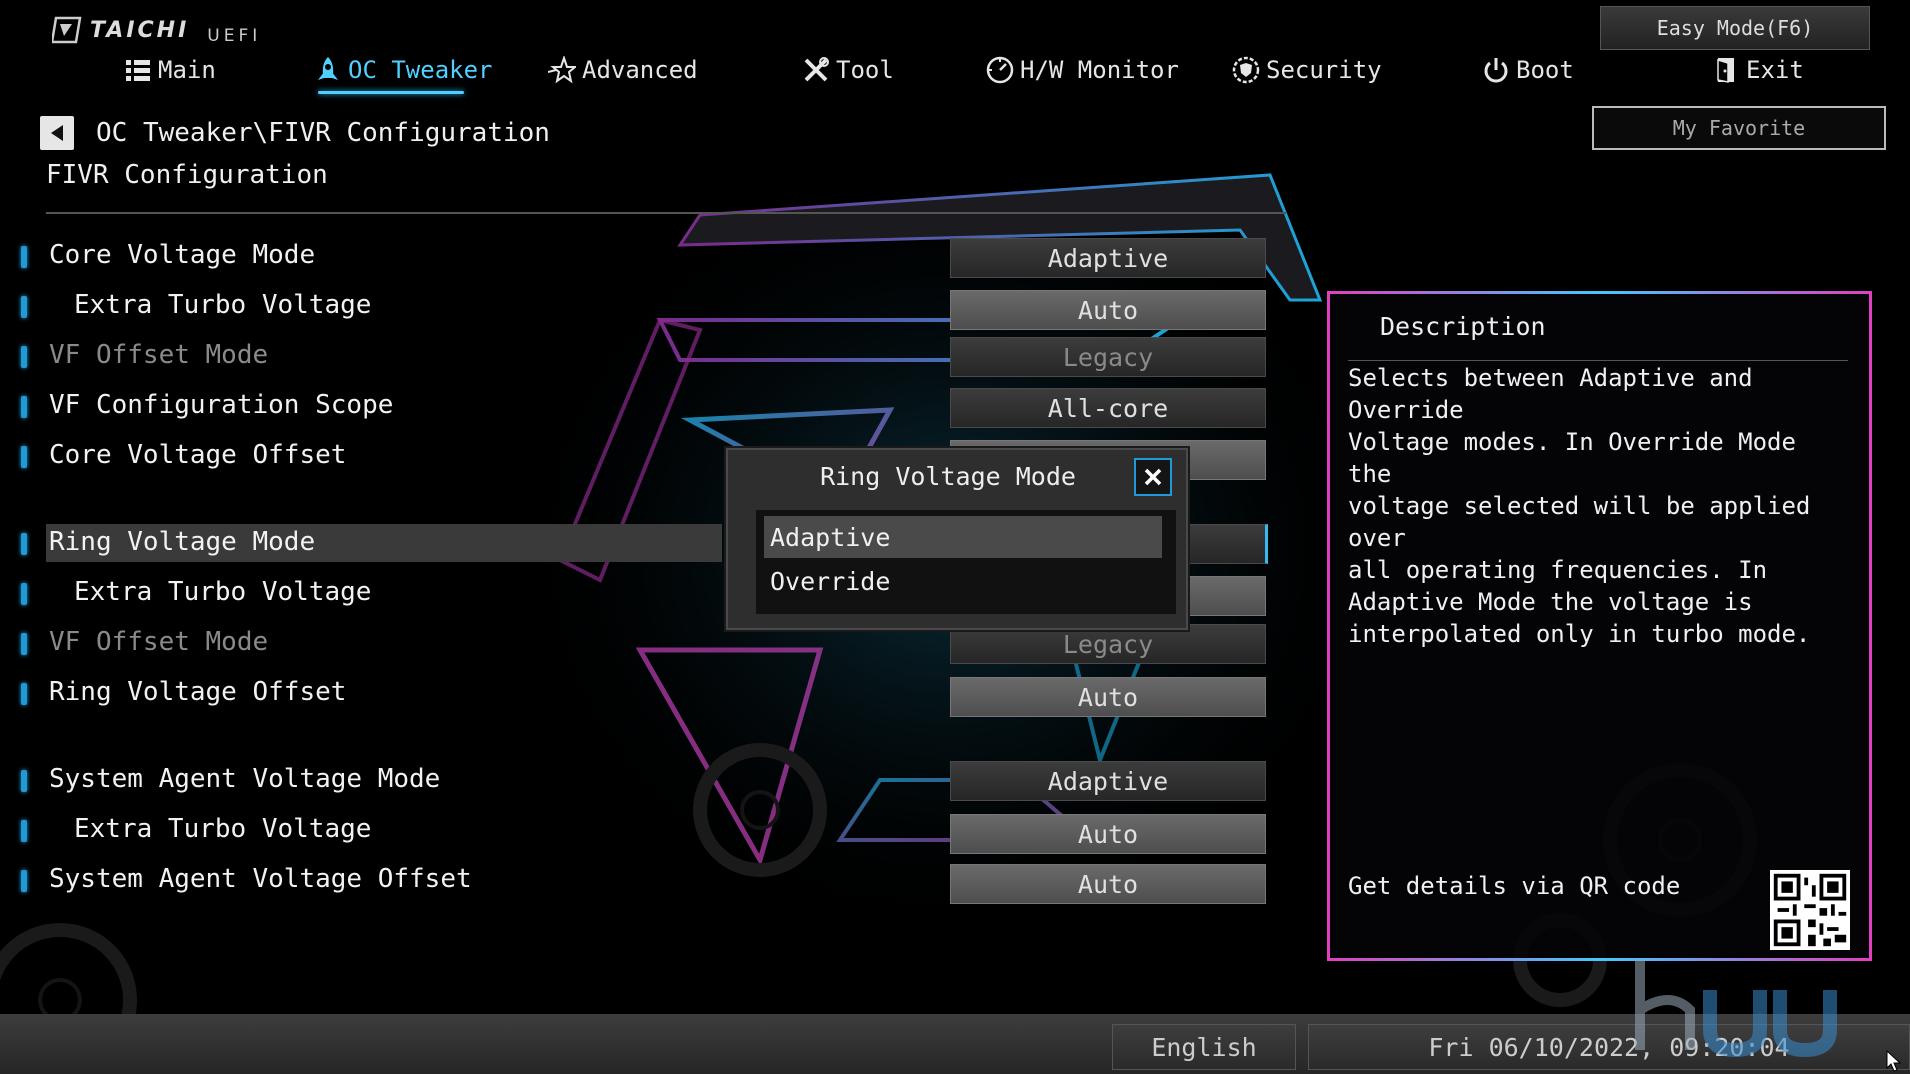 This screenshot has height=1074, width=1910. What do you see at coordinates (1246, 70) in the screenshot?
I see `shield-icon` at bounding box center [1246, 70].